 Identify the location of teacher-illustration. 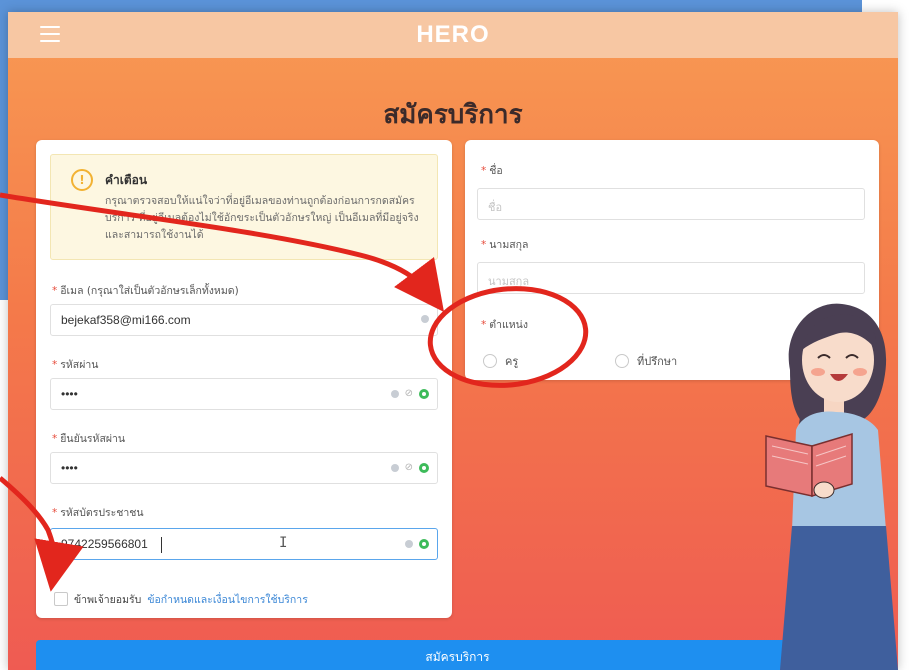
(831, 486).